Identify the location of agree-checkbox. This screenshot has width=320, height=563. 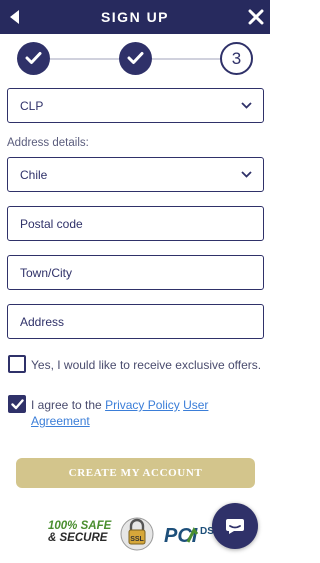
(17, 404).